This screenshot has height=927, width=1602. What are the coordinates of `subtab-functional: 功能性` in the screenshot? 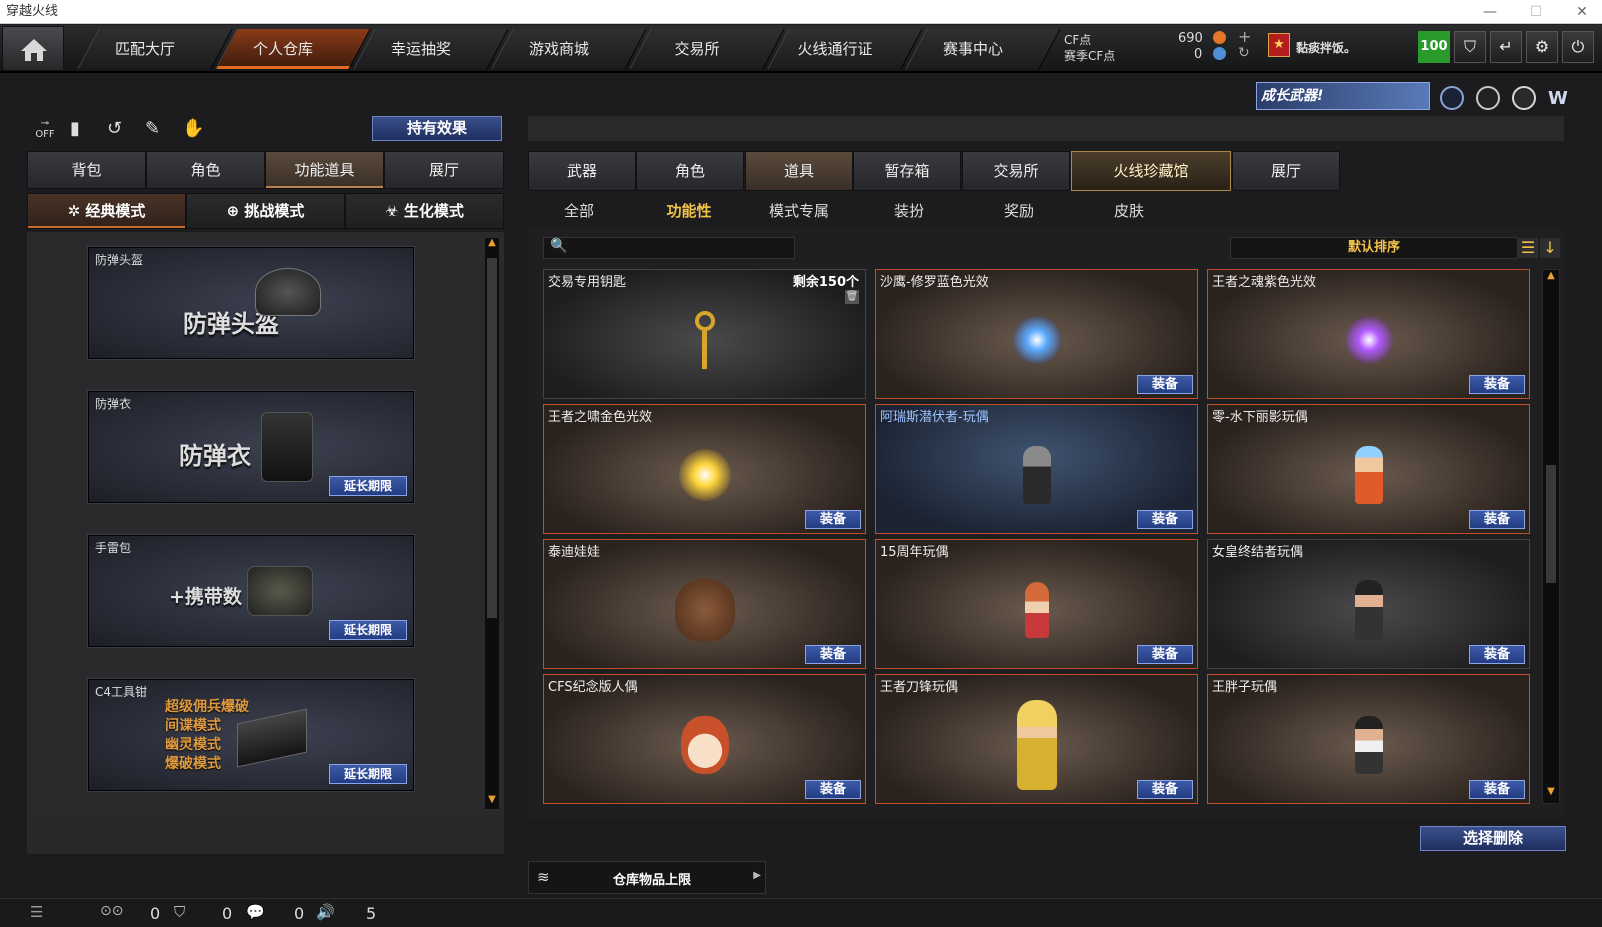 It's located at (689, 211).